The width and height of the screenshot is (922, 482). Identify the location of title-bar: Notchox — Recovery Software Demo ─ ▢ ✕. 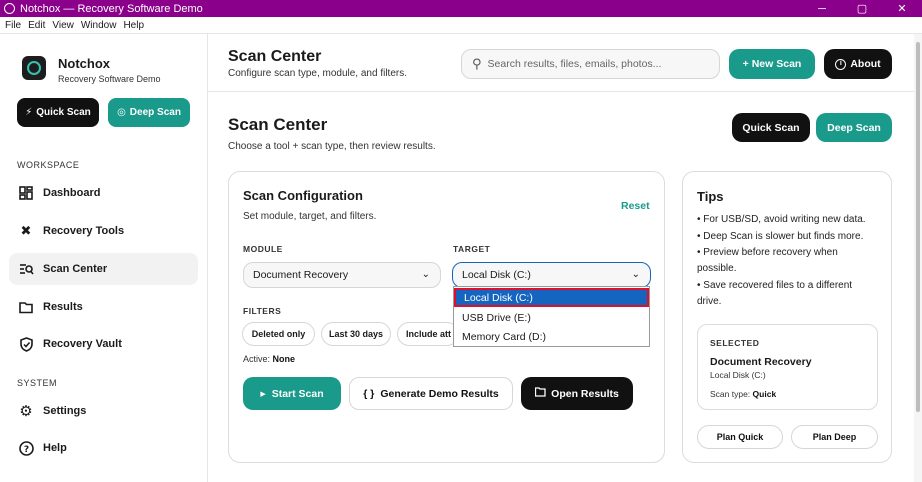
(461, 8).